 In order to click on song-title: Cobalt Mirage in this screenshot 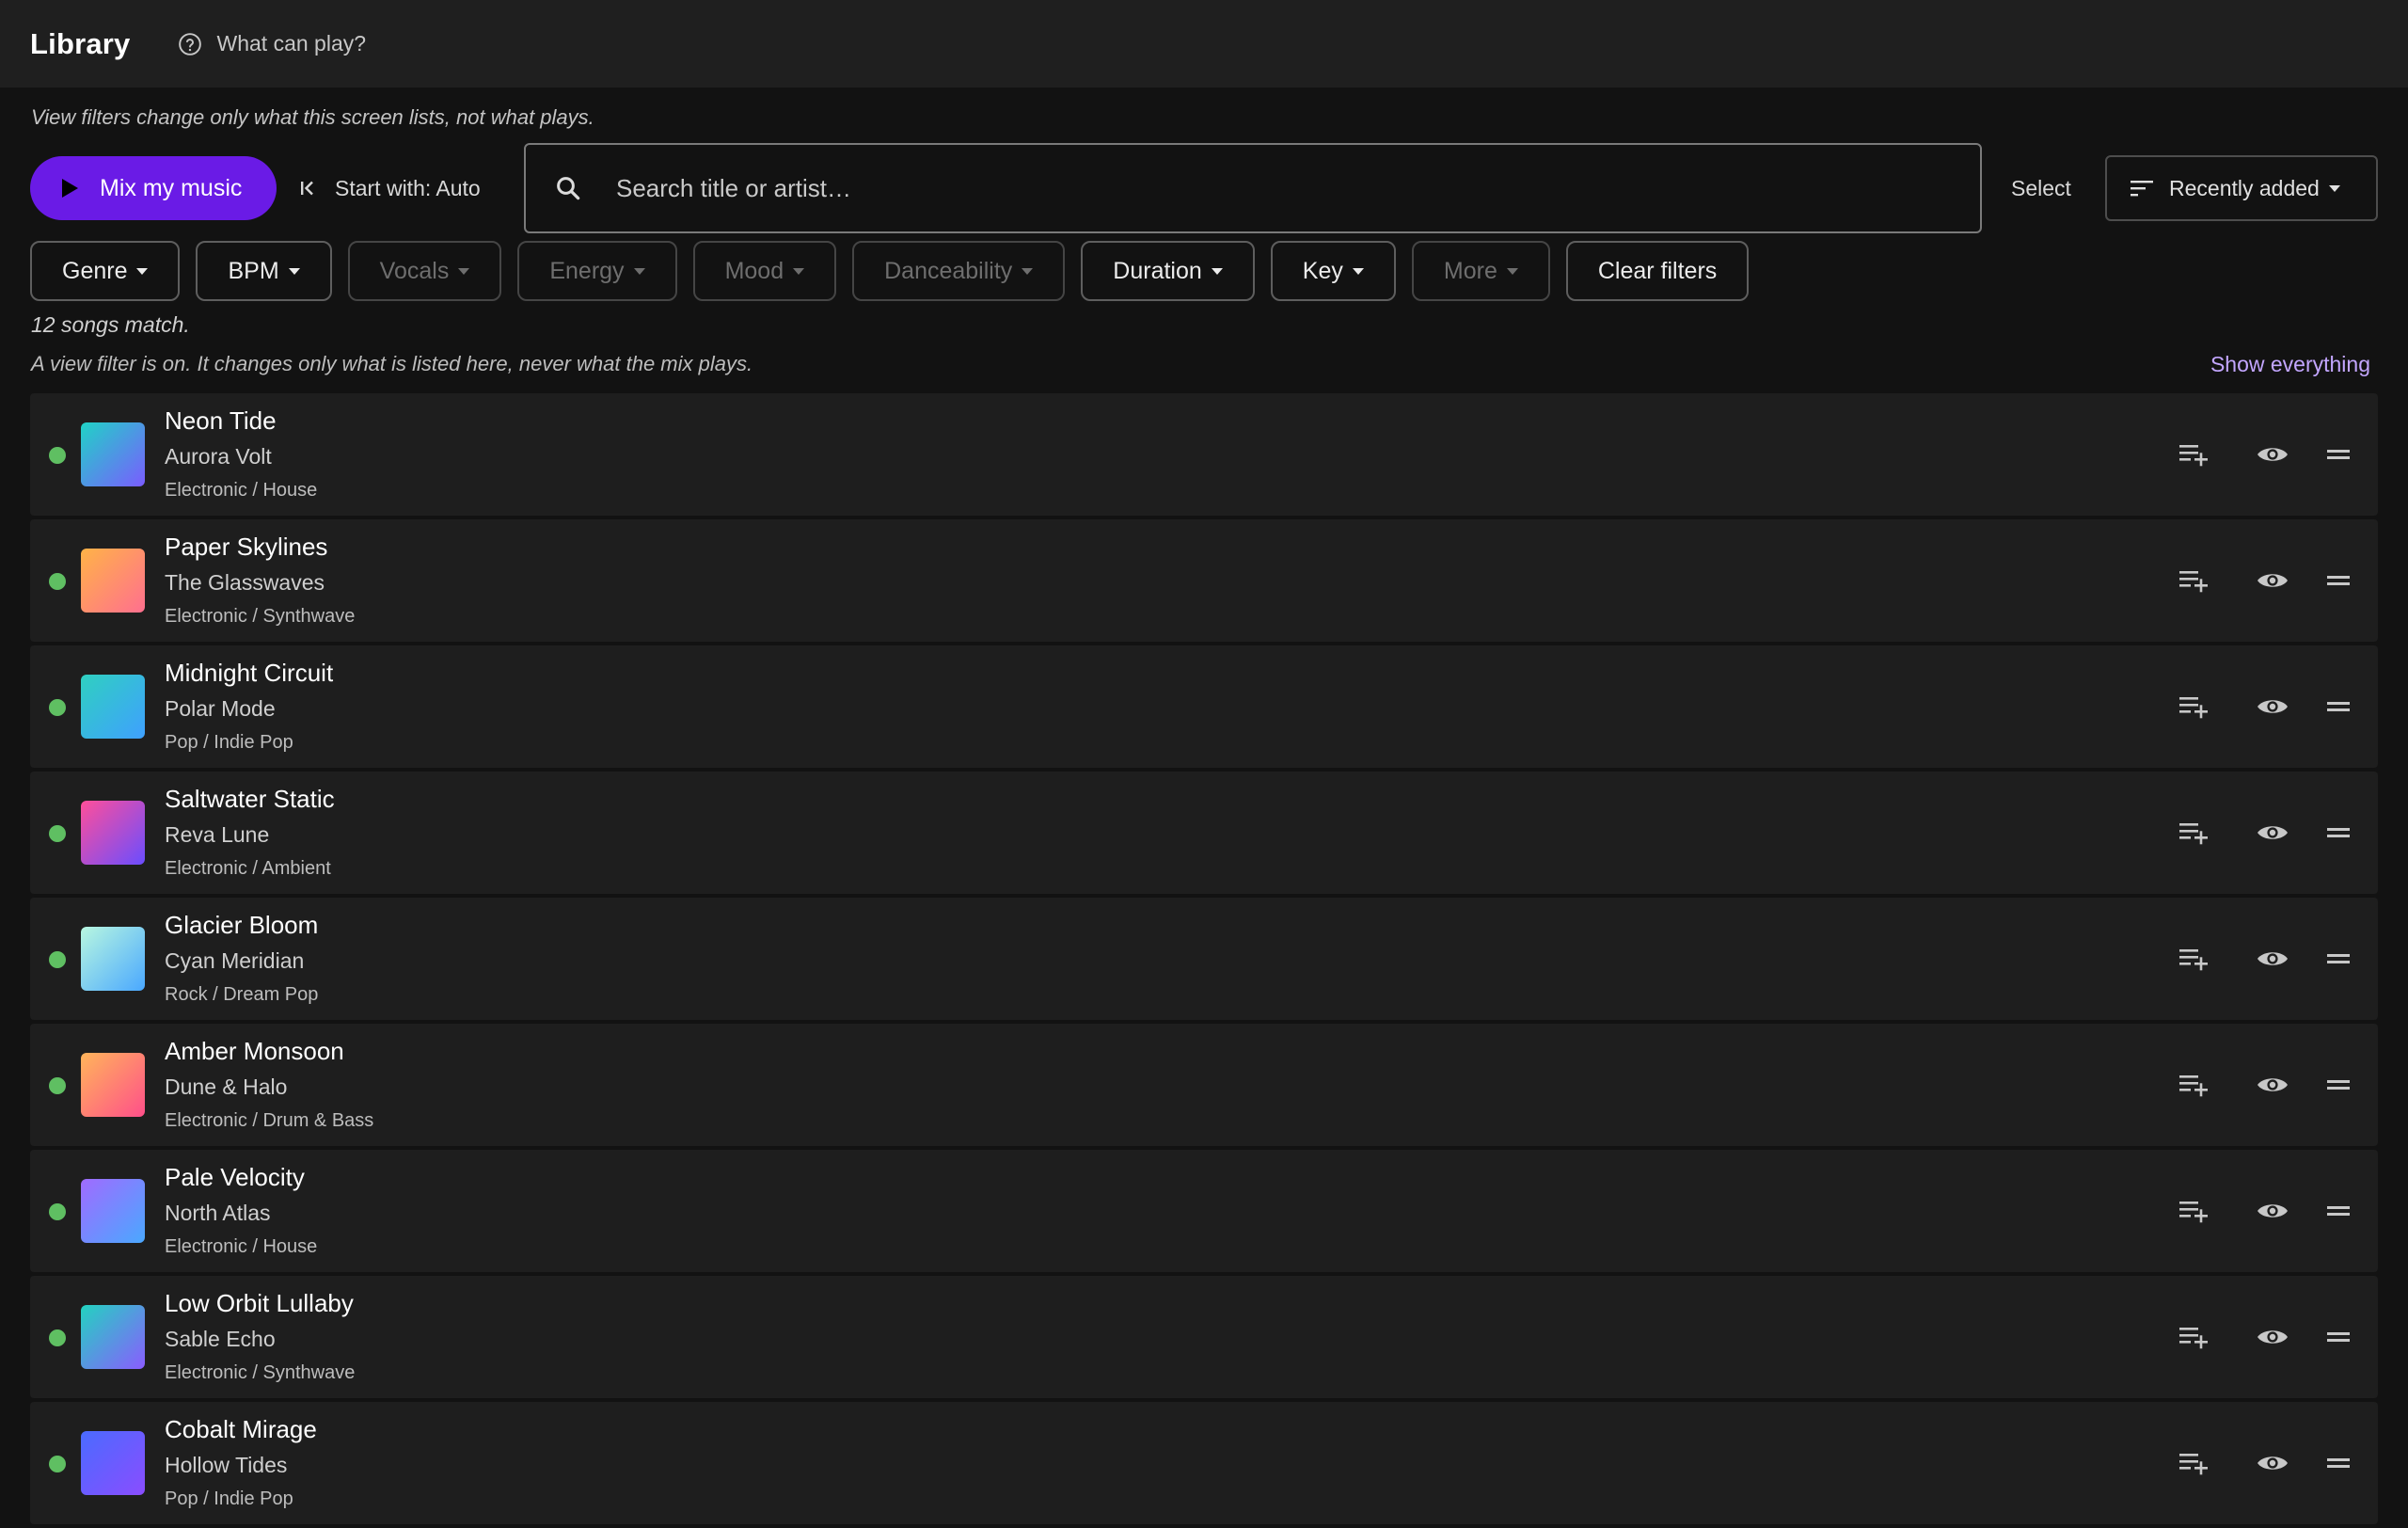, I will do `click(241, 1429)`.